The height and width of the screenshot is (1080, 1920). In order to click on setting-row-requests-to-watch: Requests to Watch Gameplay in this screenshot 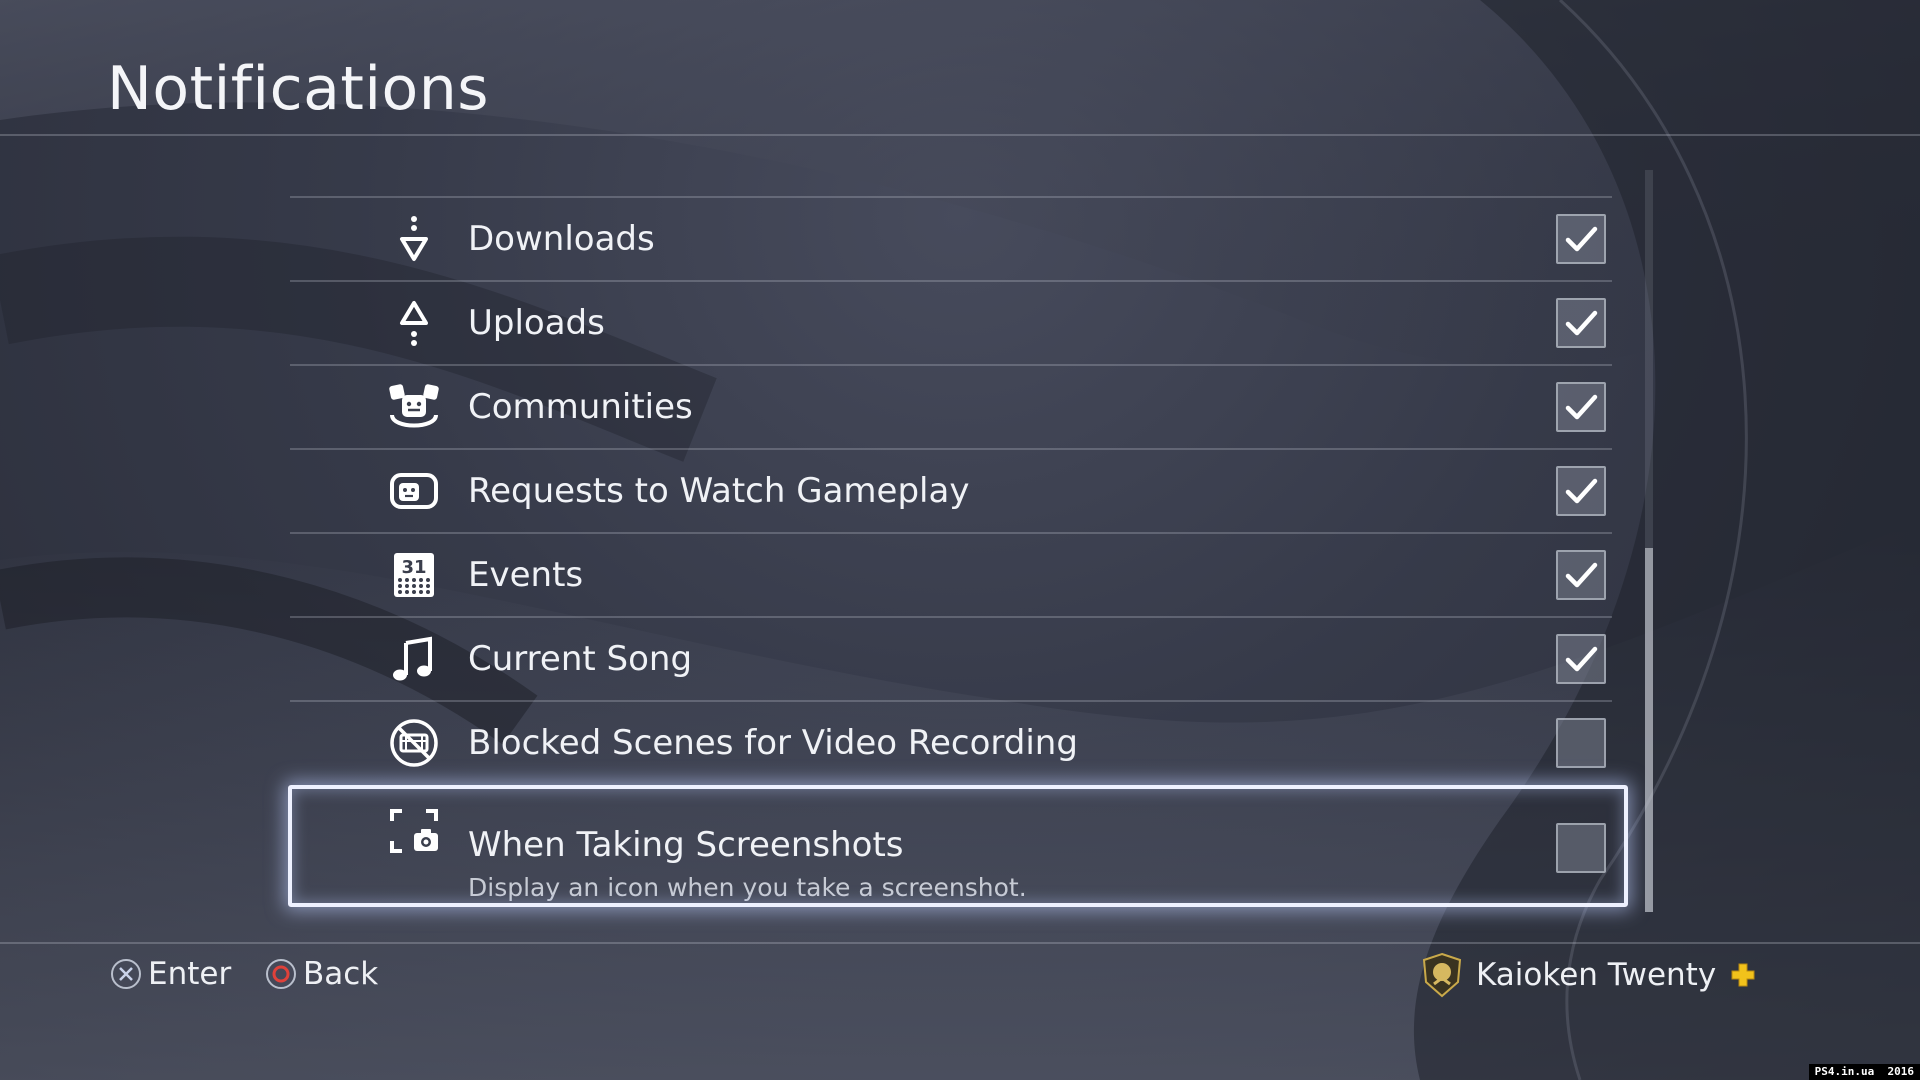, I will do `click(951, 491)`.